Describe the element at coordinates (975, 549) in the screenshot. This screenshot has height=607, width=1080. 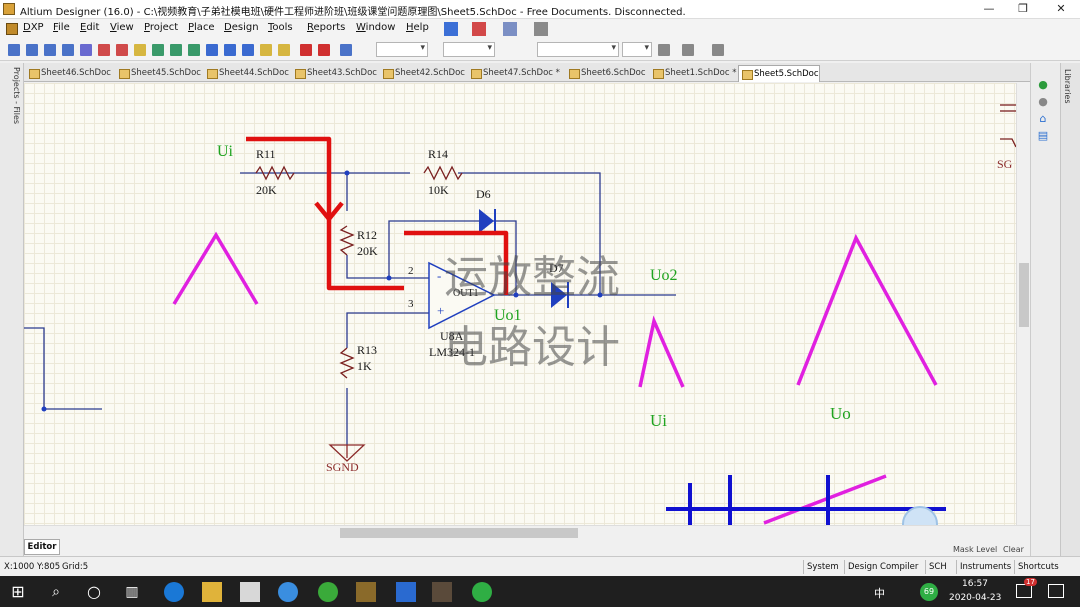
I see `mask-level-button: Mask Level` at that location.